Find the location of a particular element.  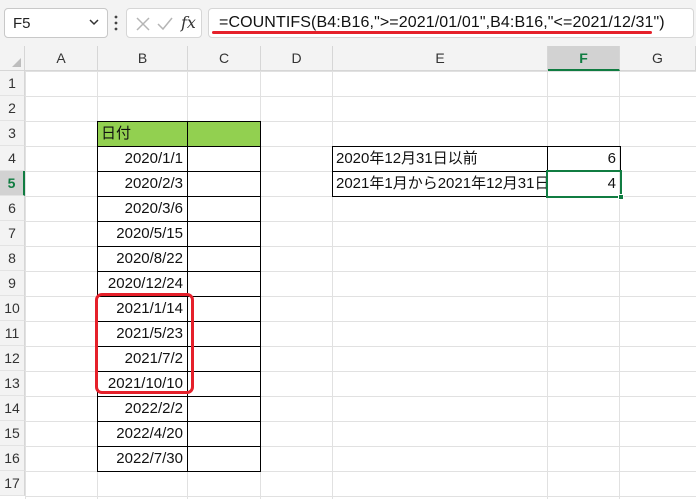

row-header-4: 4 is located at coordinates (12, 158).